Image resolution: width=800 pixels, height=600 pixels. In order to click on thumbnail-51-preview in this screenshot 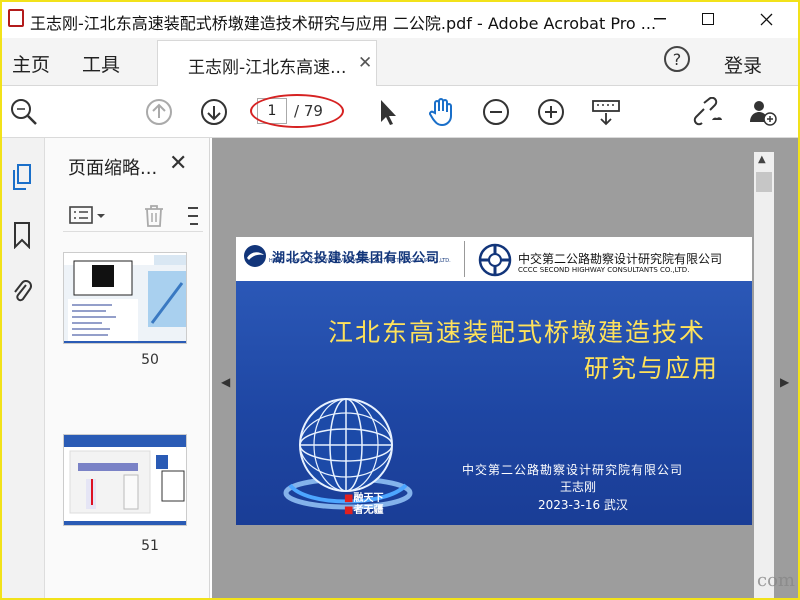, I will do `click(125, 480)`.